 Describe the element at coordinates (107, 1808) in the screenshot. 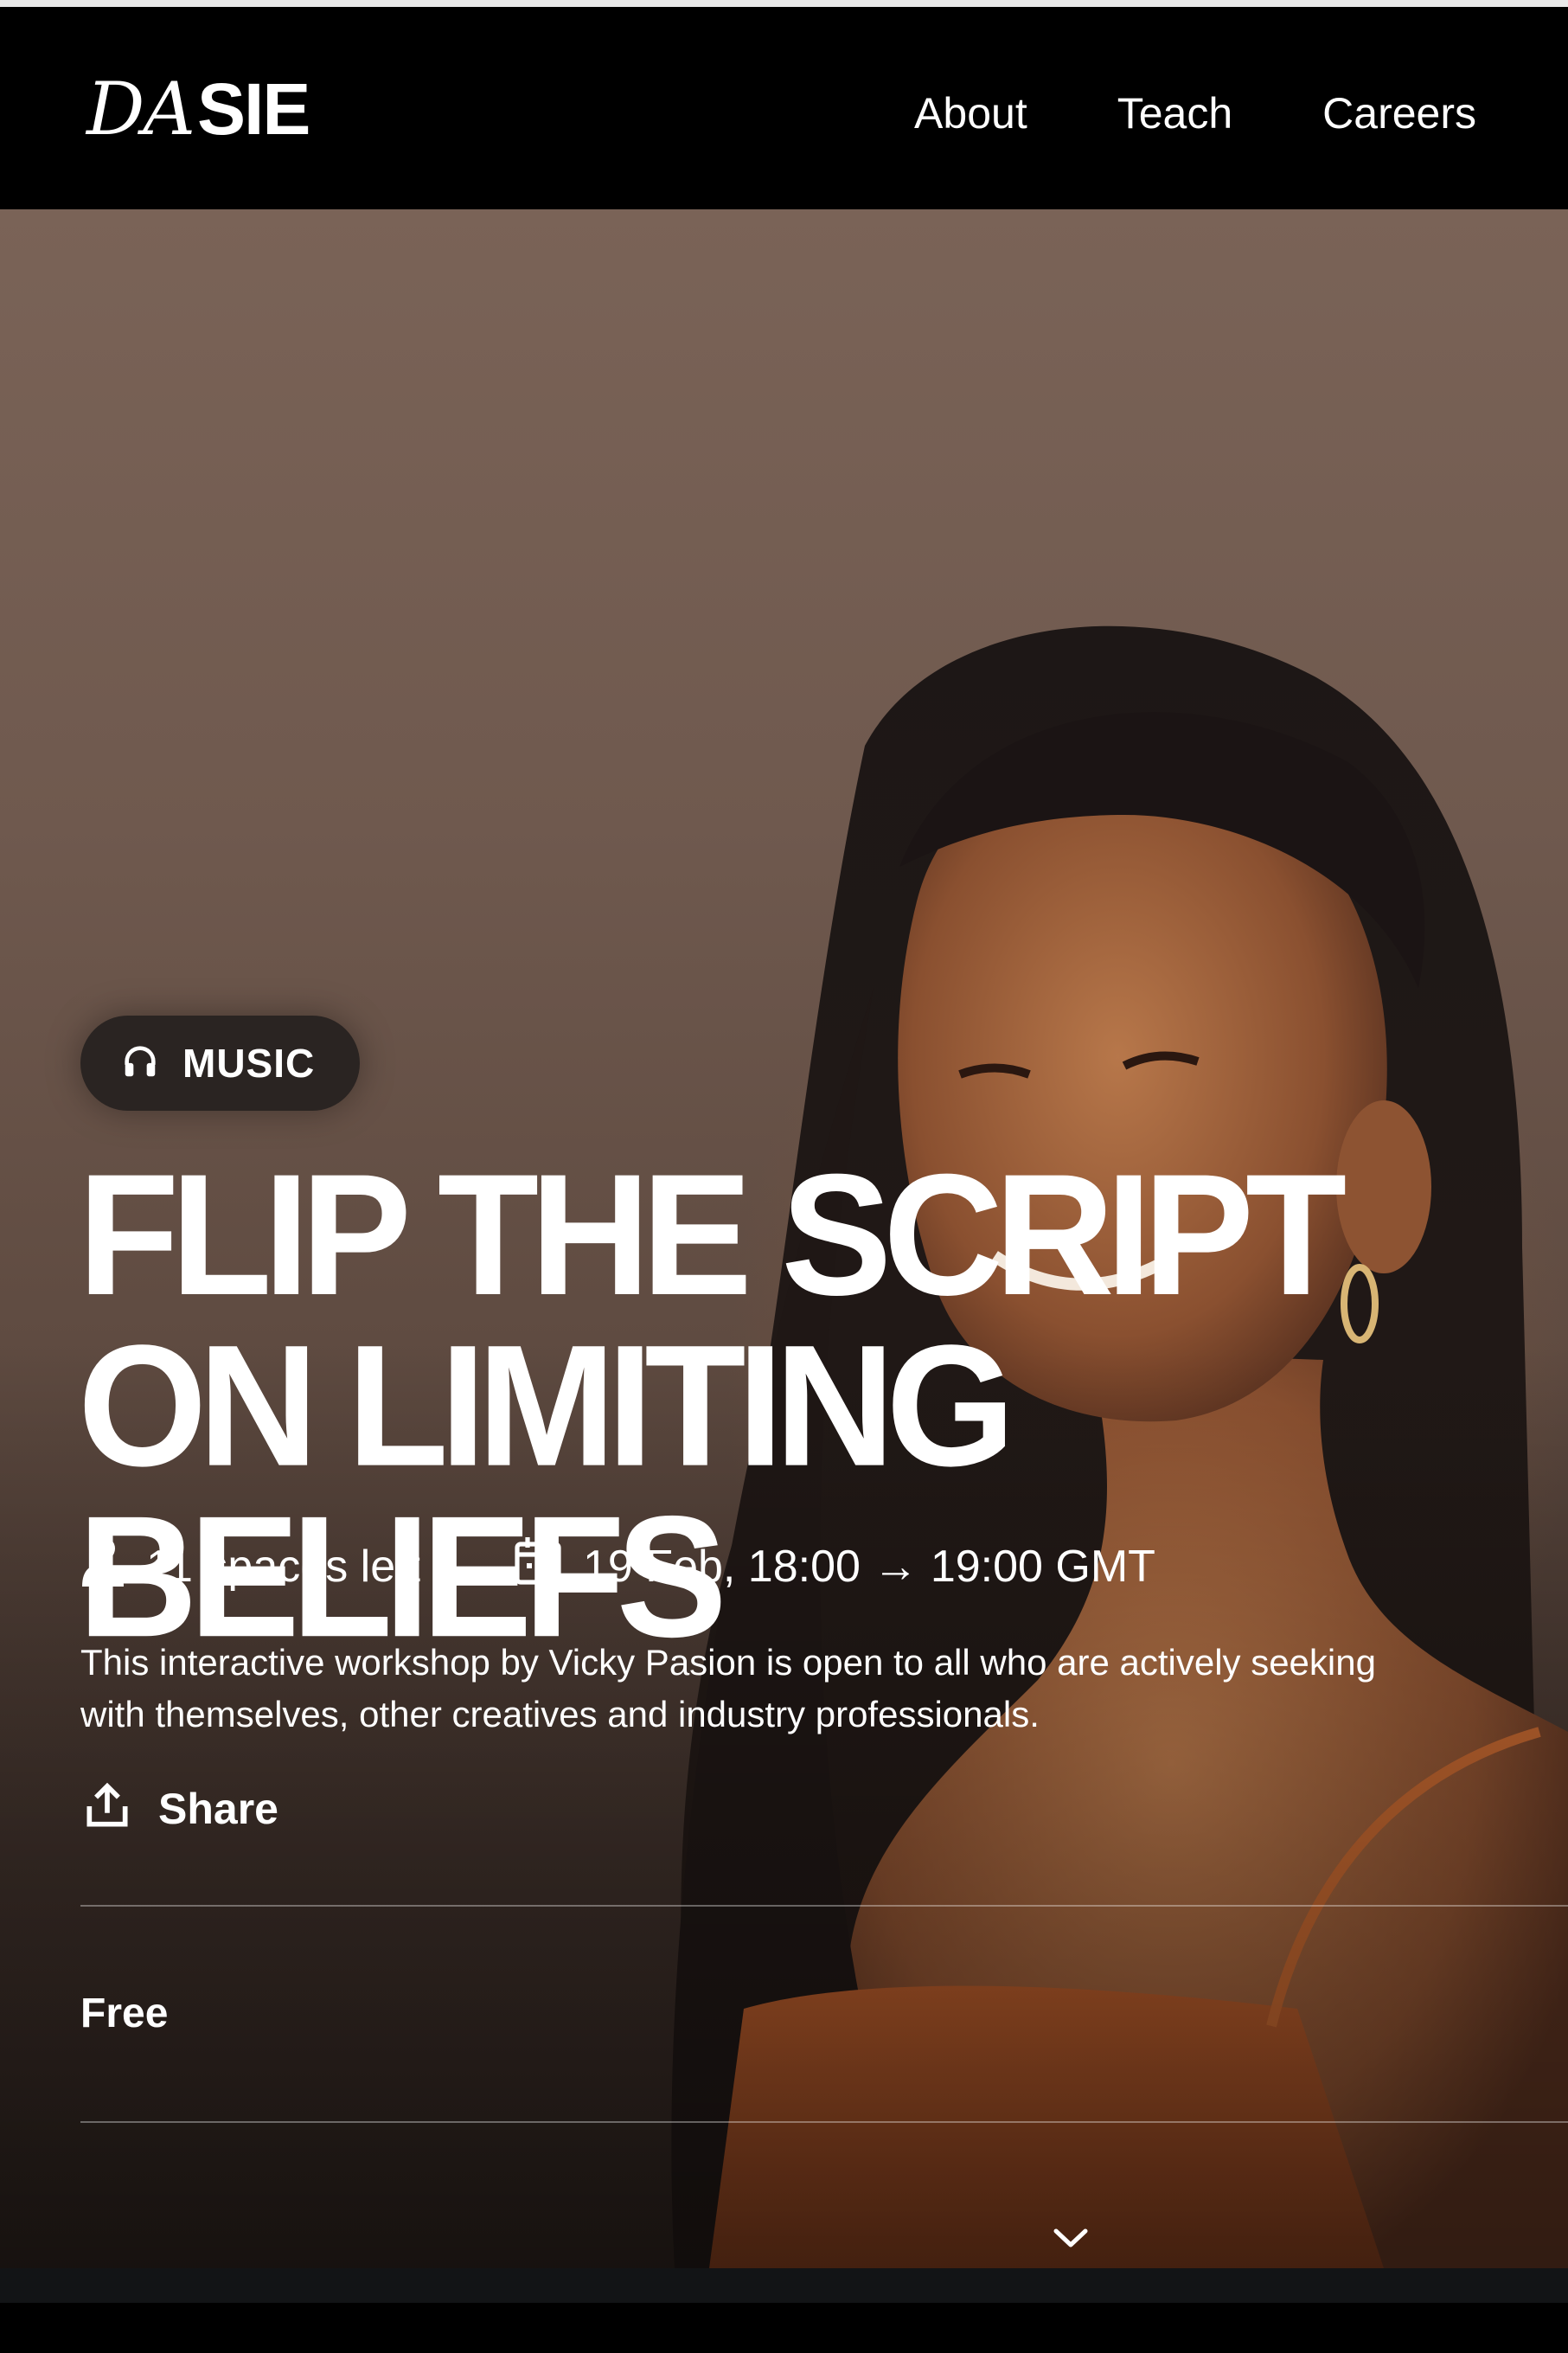

I see `share-icon` at that location.